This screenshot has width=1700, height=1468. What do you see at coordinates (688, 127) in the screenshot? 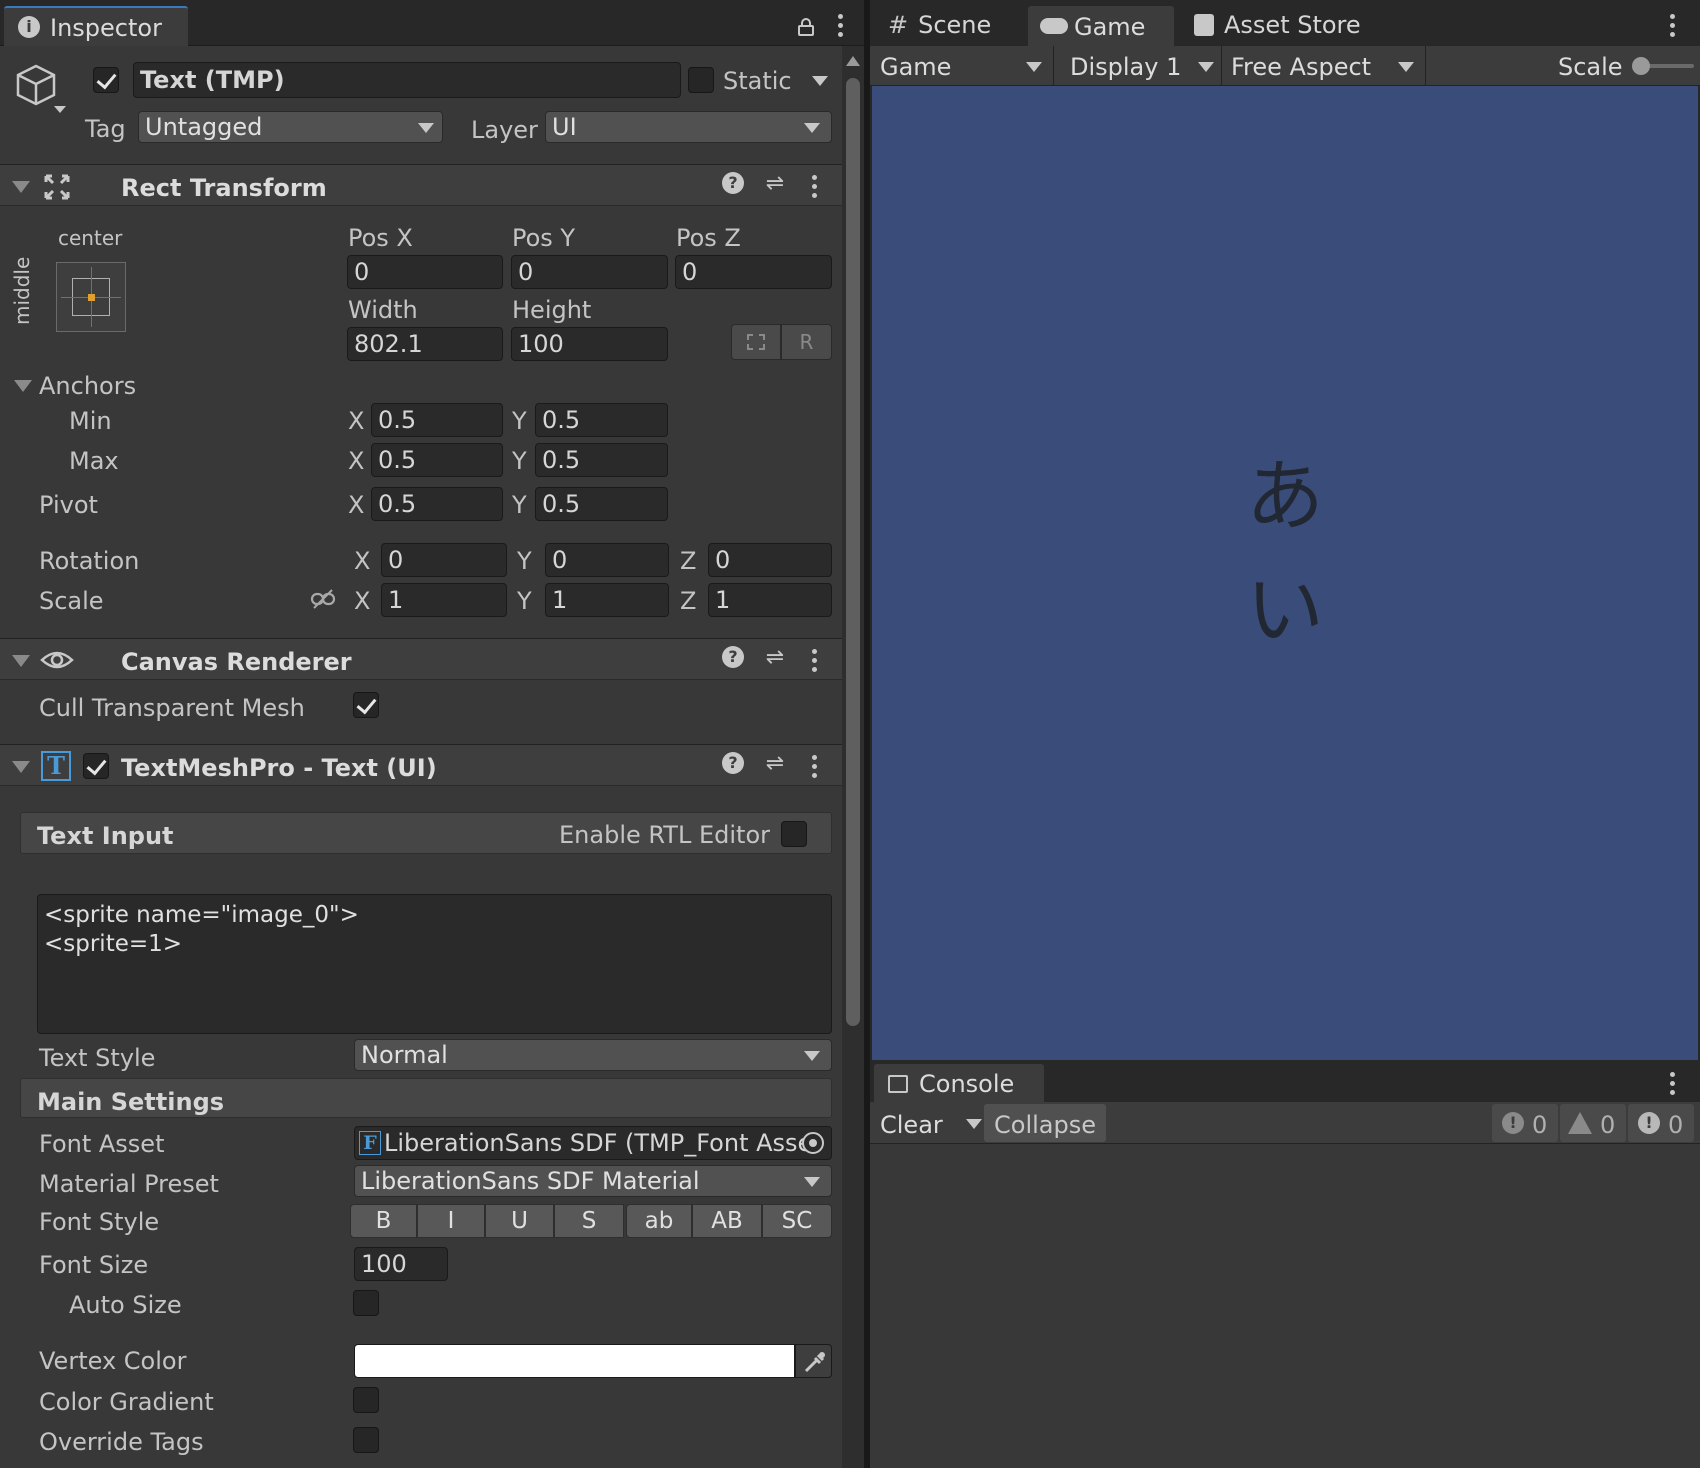
I see `layer-dropdown: UI` at bounding box center [688, 127].